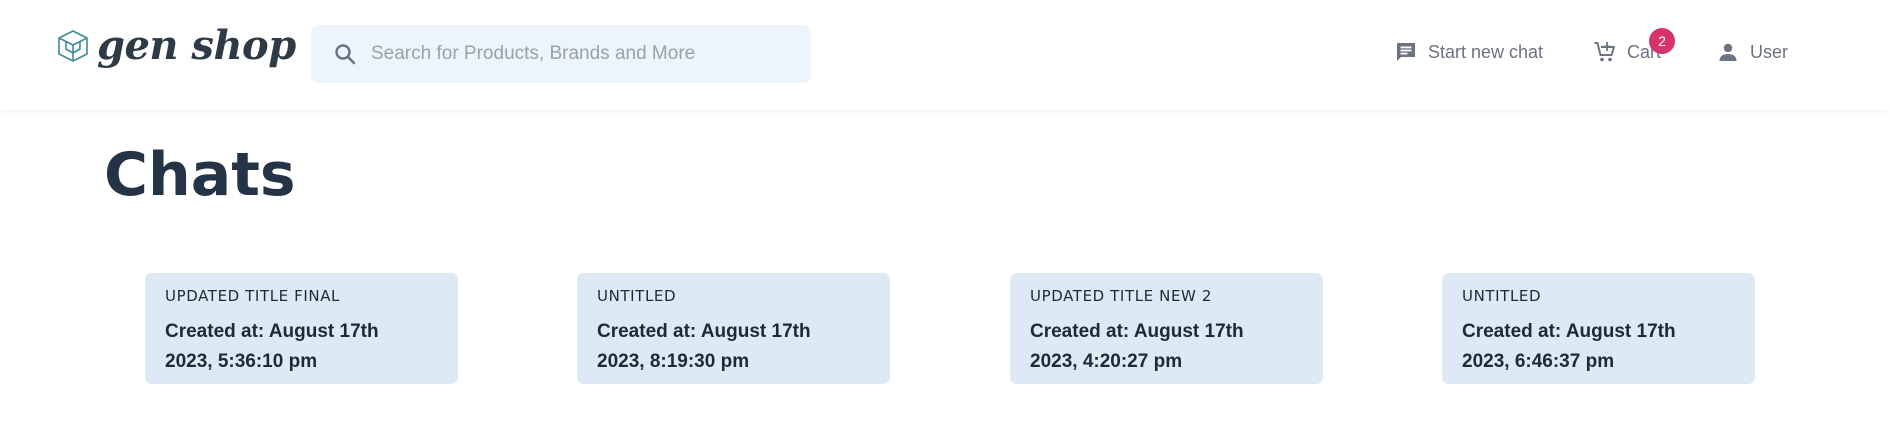  What do you see at coordinates (1662, 41) in the screenshot?
I see `cart-count-badge: 2` at bounding box center [1662, 41].